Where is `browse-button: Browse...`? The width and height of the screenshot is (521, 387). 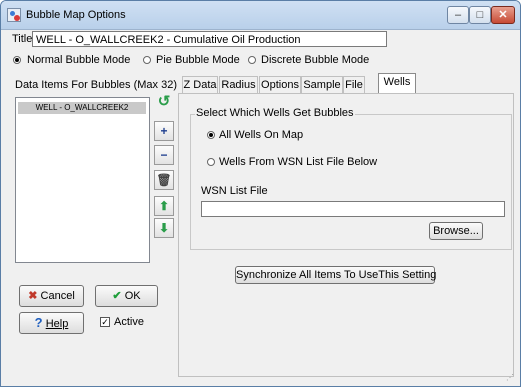 browse-button: Browse... is located at coordinates (456, 231).